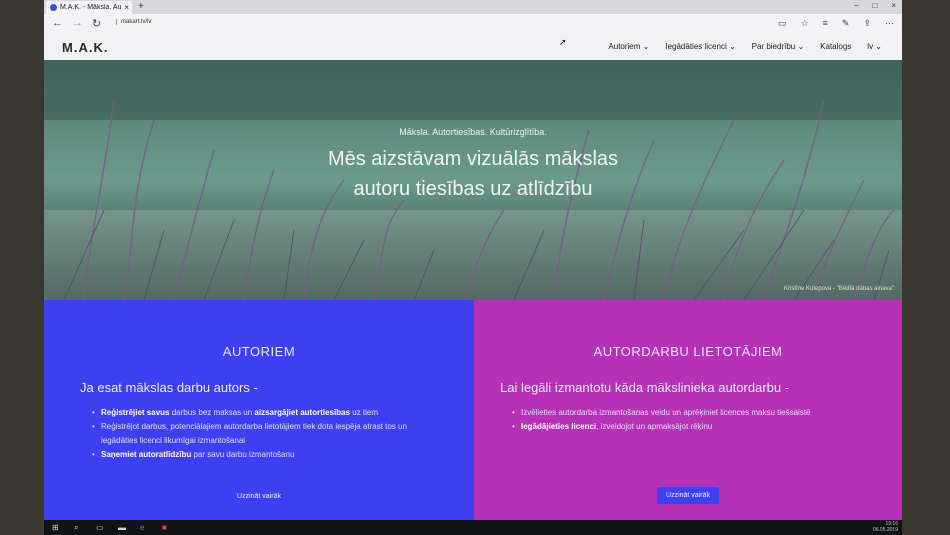  What do you see at coordinates (96, 23) in the screenshot?
I see `refresh-icon: ↻` at bounding box center [96, 23].